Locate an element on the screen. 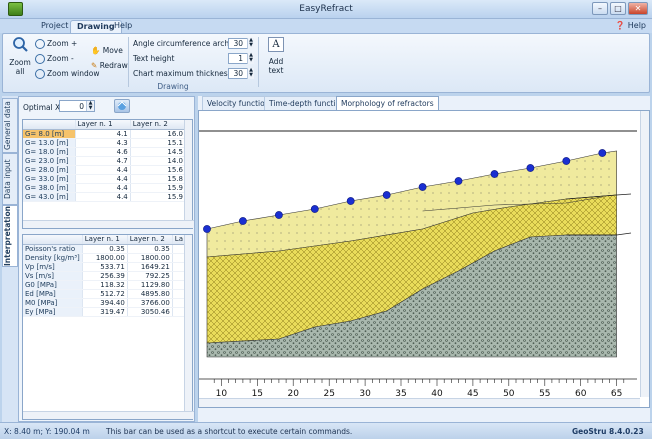 The image size is (652, 439). zoom-out-button: Zoom - is located at coordinates (54, 59).